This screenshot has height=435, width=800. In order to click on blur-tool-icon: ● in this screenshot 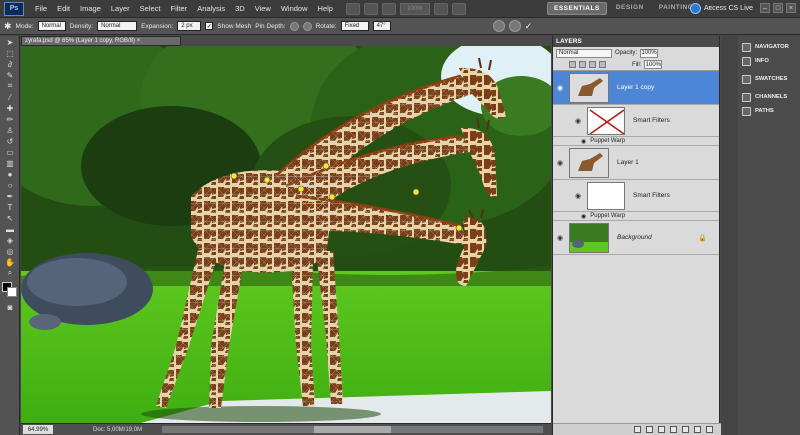, I will do `click(10, 174)`.